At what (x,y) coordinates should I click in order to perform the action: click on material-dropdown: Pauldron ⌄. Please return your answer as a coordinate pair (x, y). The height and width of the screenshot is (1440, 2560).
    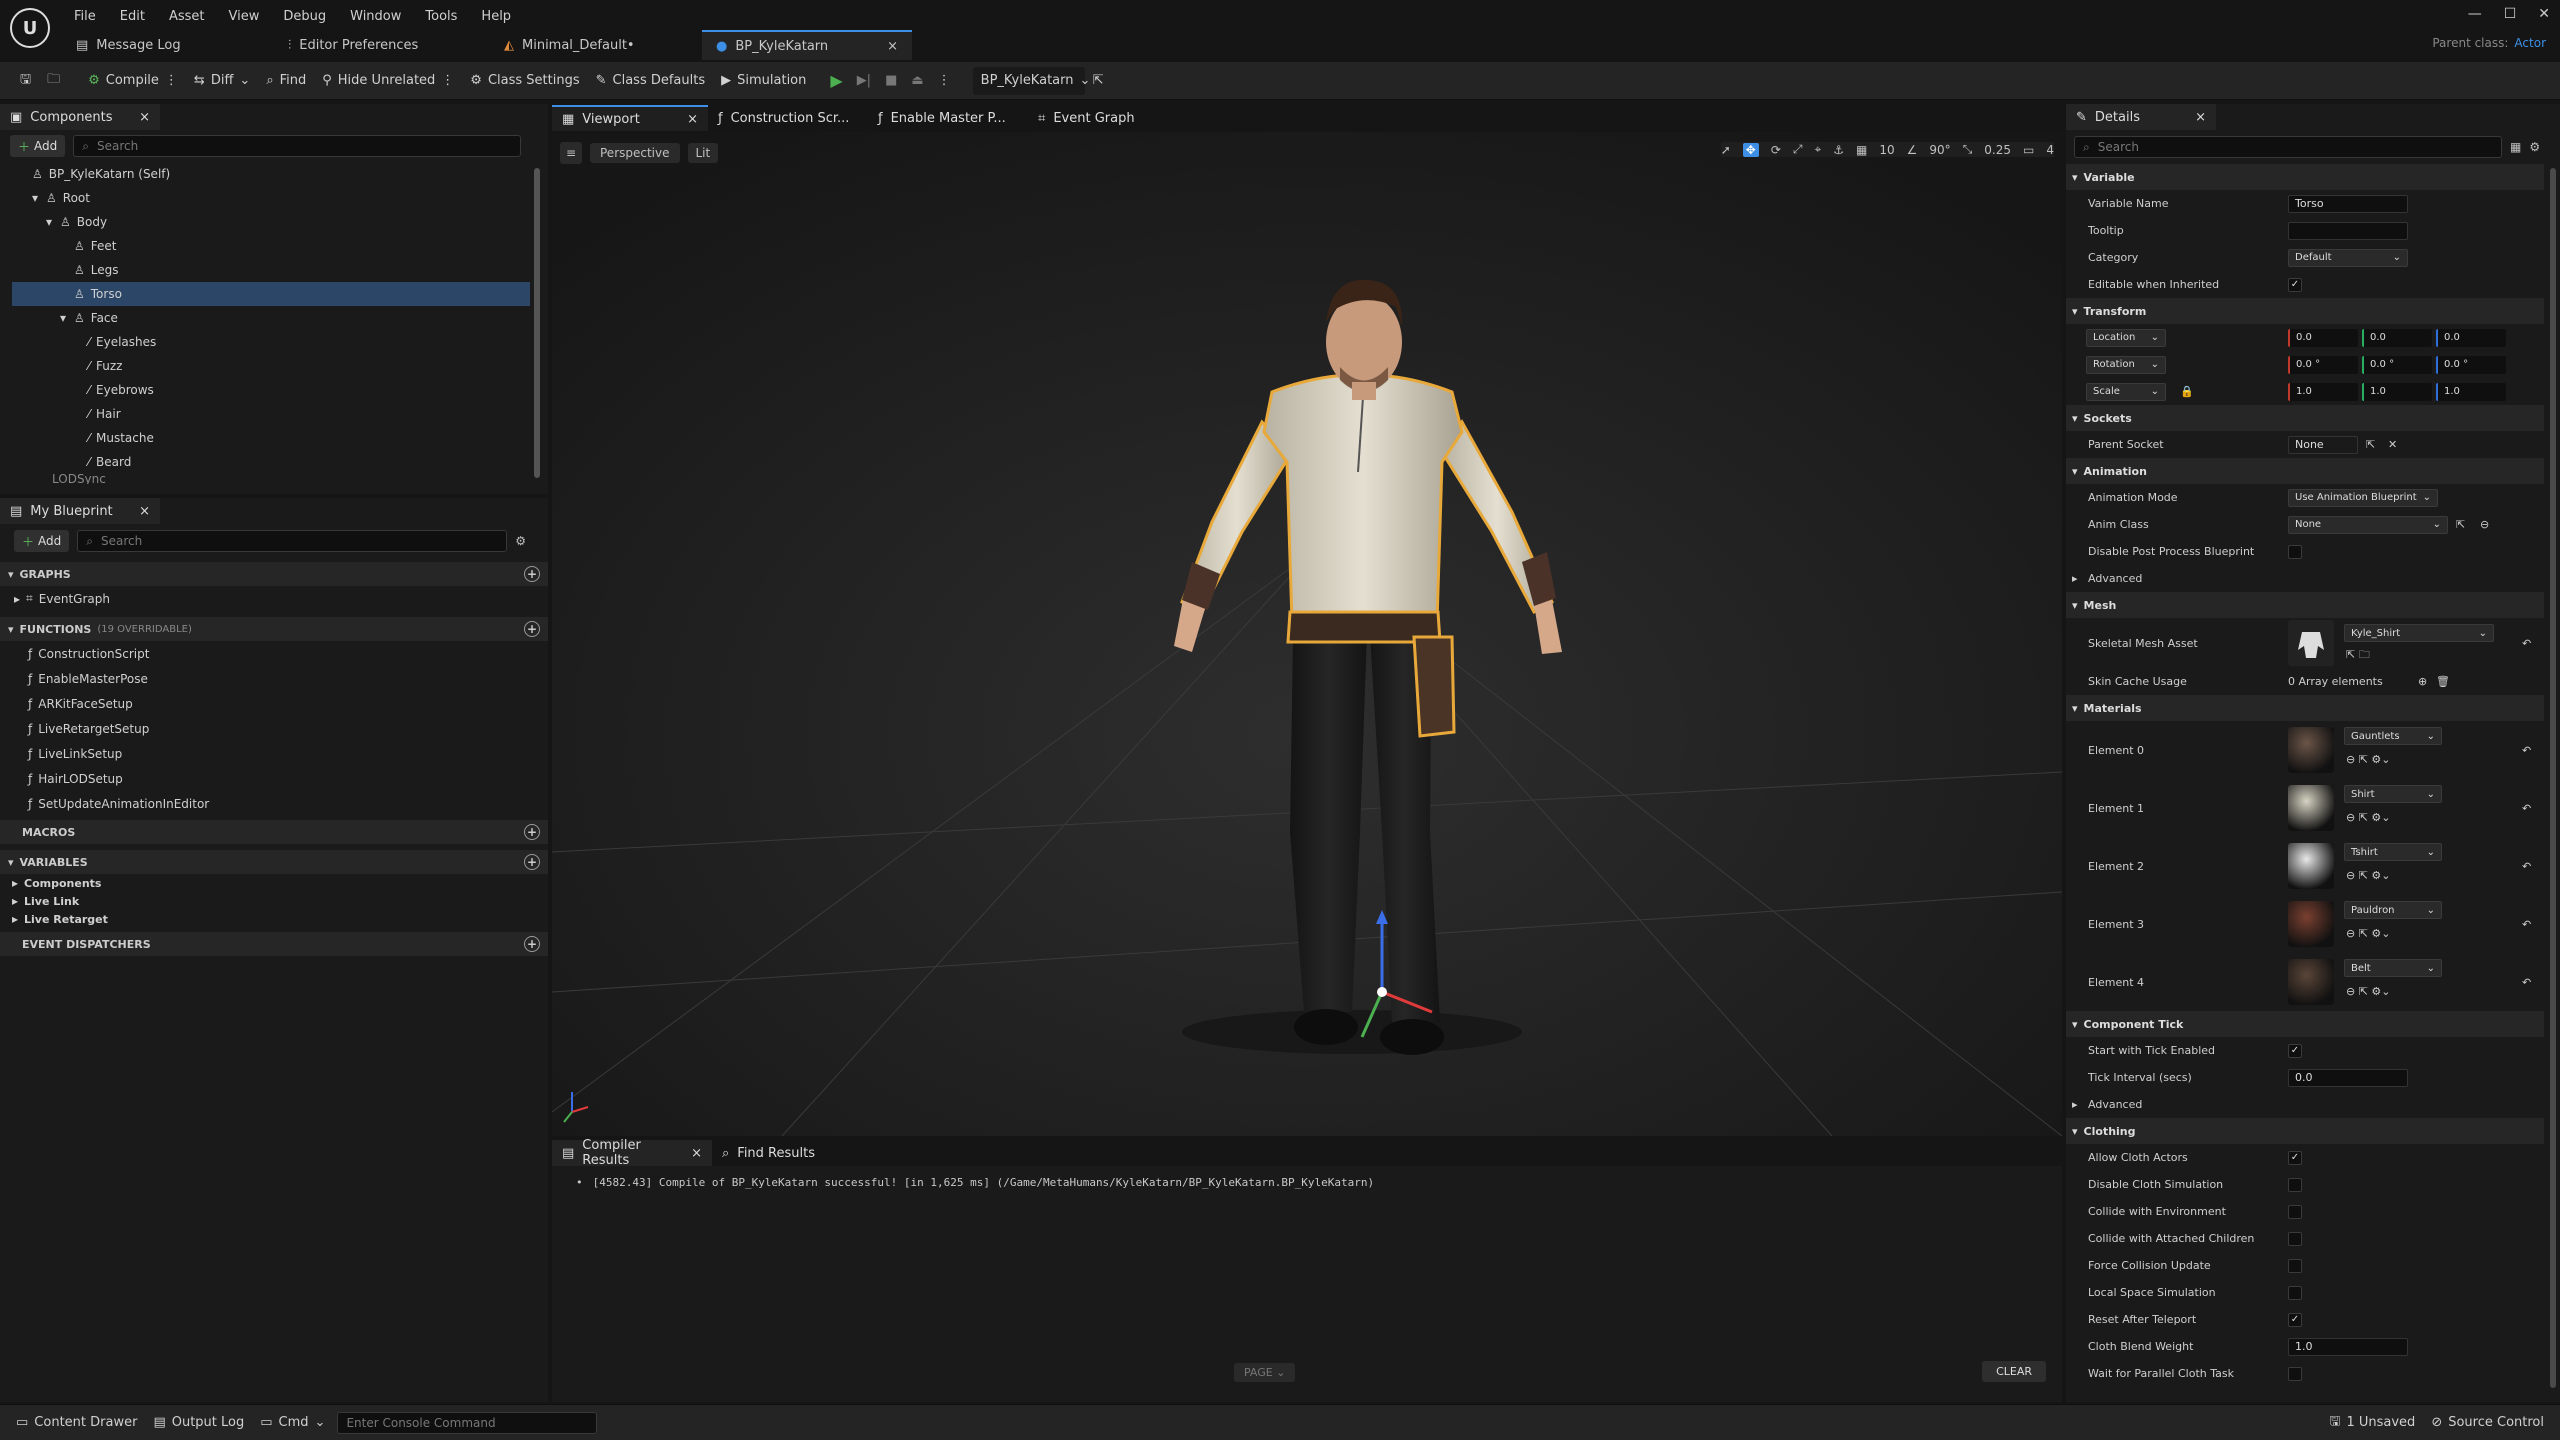
    Looking at the image, I should click on (2393, 910).